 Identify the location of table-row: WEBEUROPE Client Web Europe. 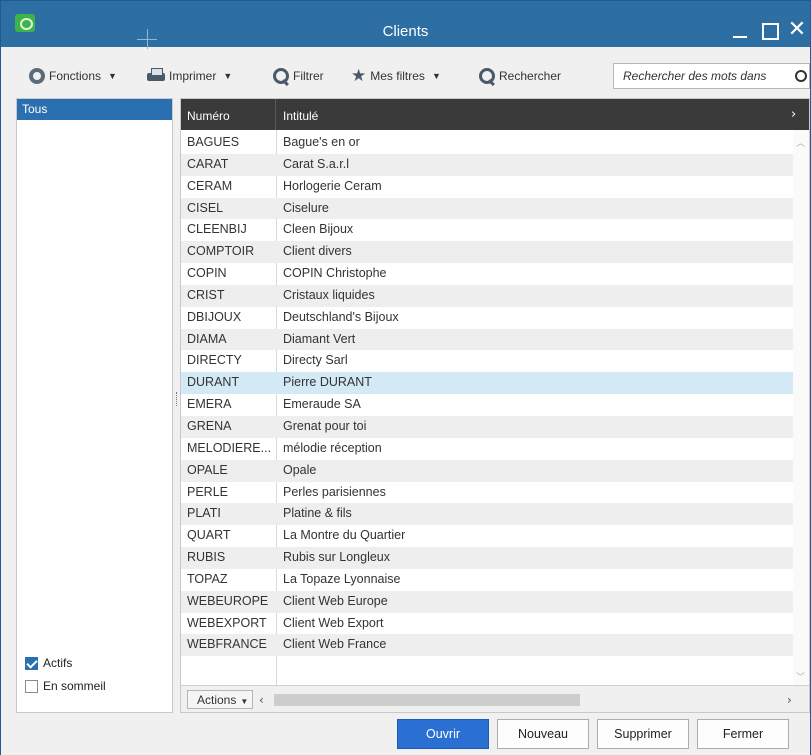
(487, 601).